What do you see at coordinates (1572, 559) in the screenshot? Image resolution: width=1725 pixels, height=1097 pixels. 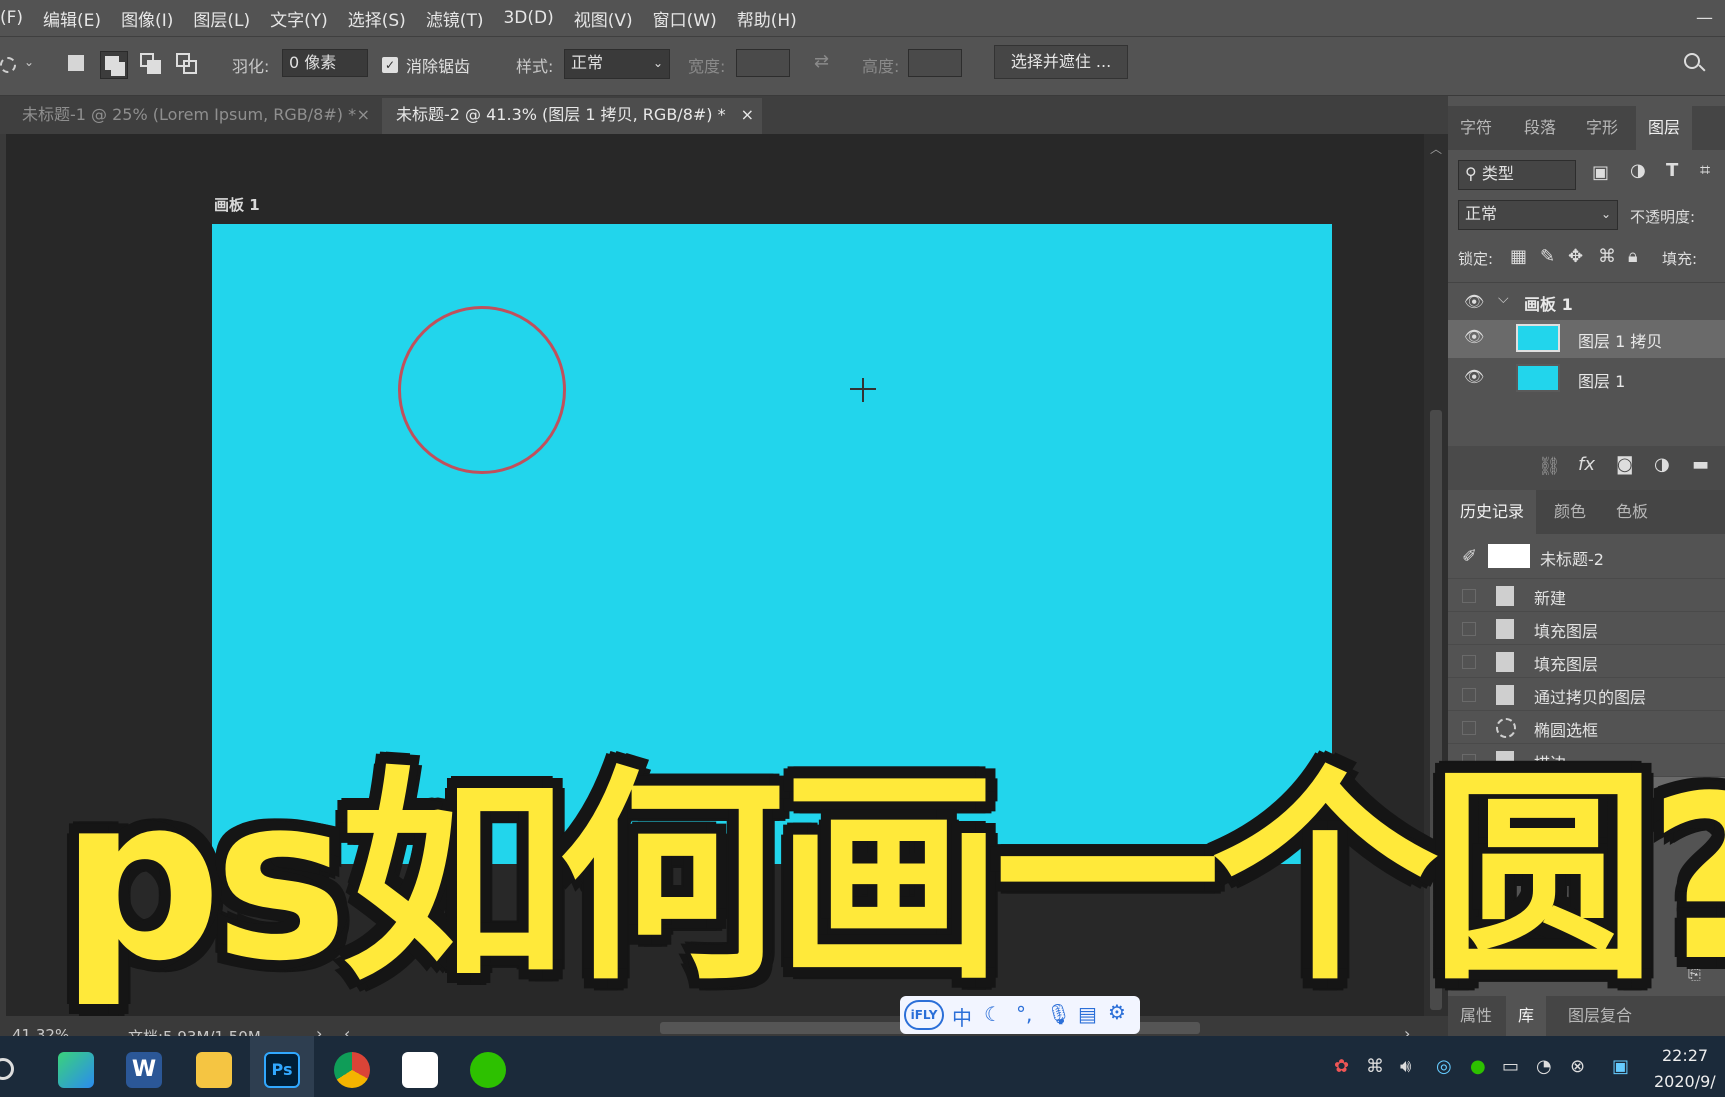 I see `snapshot-name: 未标题-2` at bounding box center [1572, 559].